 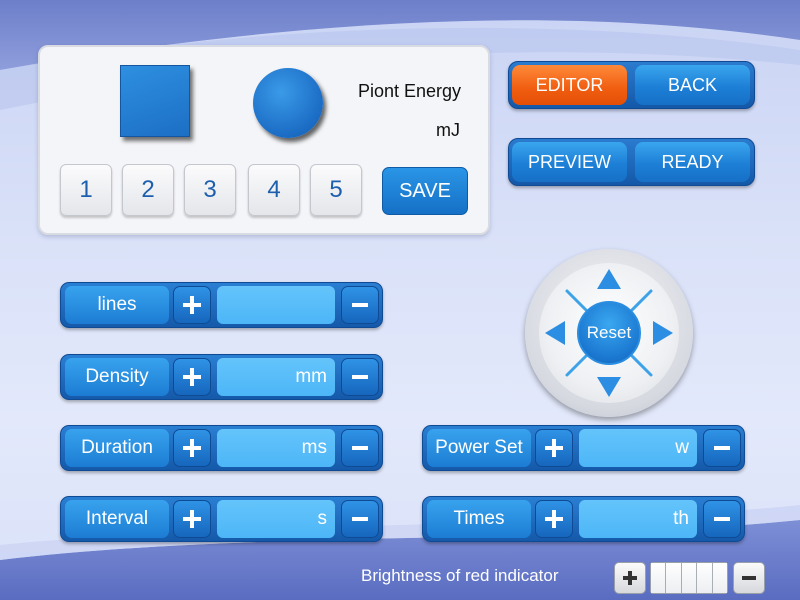 I want to click on density-row: Density mm, so click(x=221, y=377).